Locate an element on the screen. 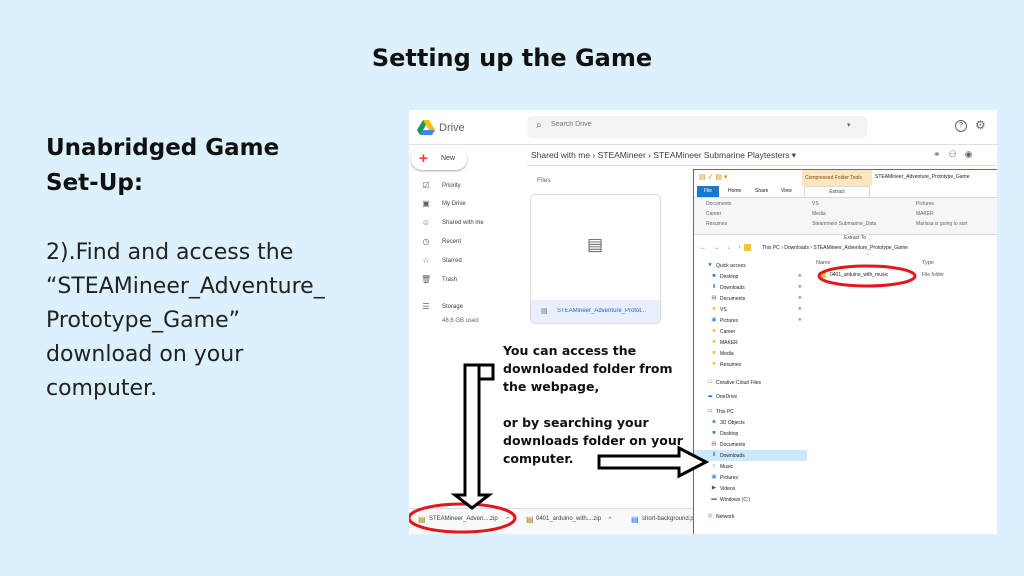  body-line: download on your is located at coordinates (145, 354).